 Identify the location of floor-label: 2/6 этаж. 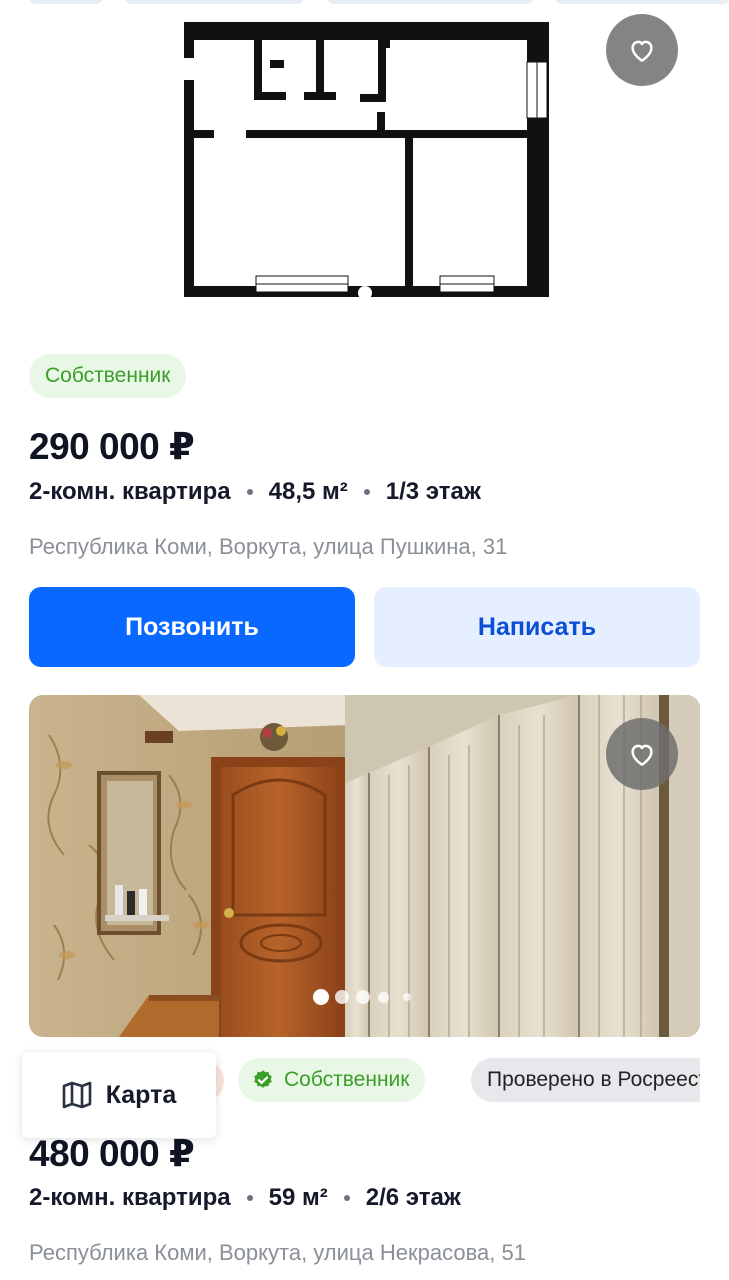
(413, 1197).